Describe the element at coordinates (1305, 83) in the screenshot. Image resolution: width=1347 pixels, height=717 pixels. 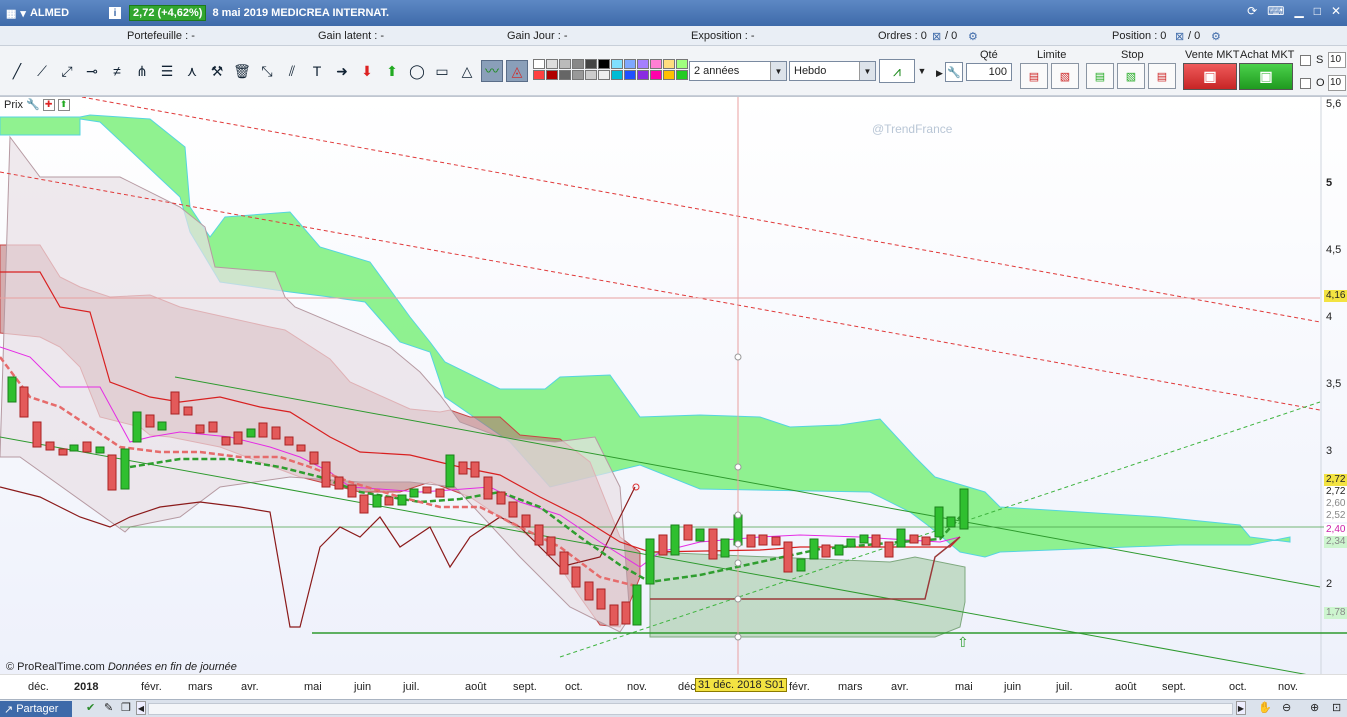
I see `o-checkbox` at that location.